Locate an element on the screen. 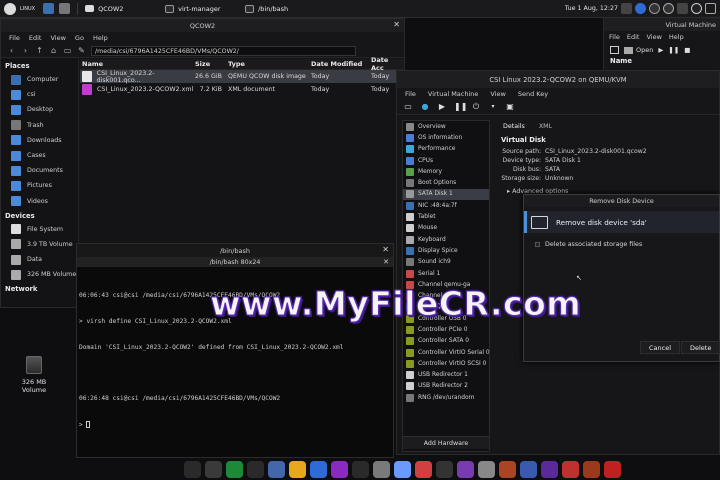 The width and height of the screenshot is (720, 480). hardware-item: Controller SATA 0 is located at coordinates (446, 341).